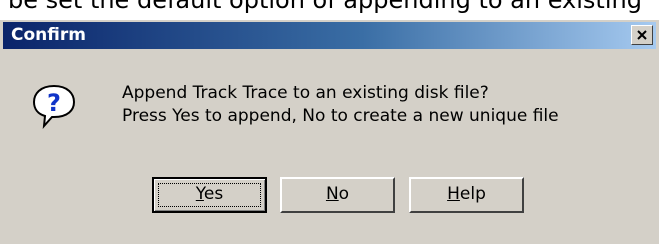 Image resolution: width=659 pixels, height=244 pixels. I want to click on no-label-rest: o, so click(344, 194).